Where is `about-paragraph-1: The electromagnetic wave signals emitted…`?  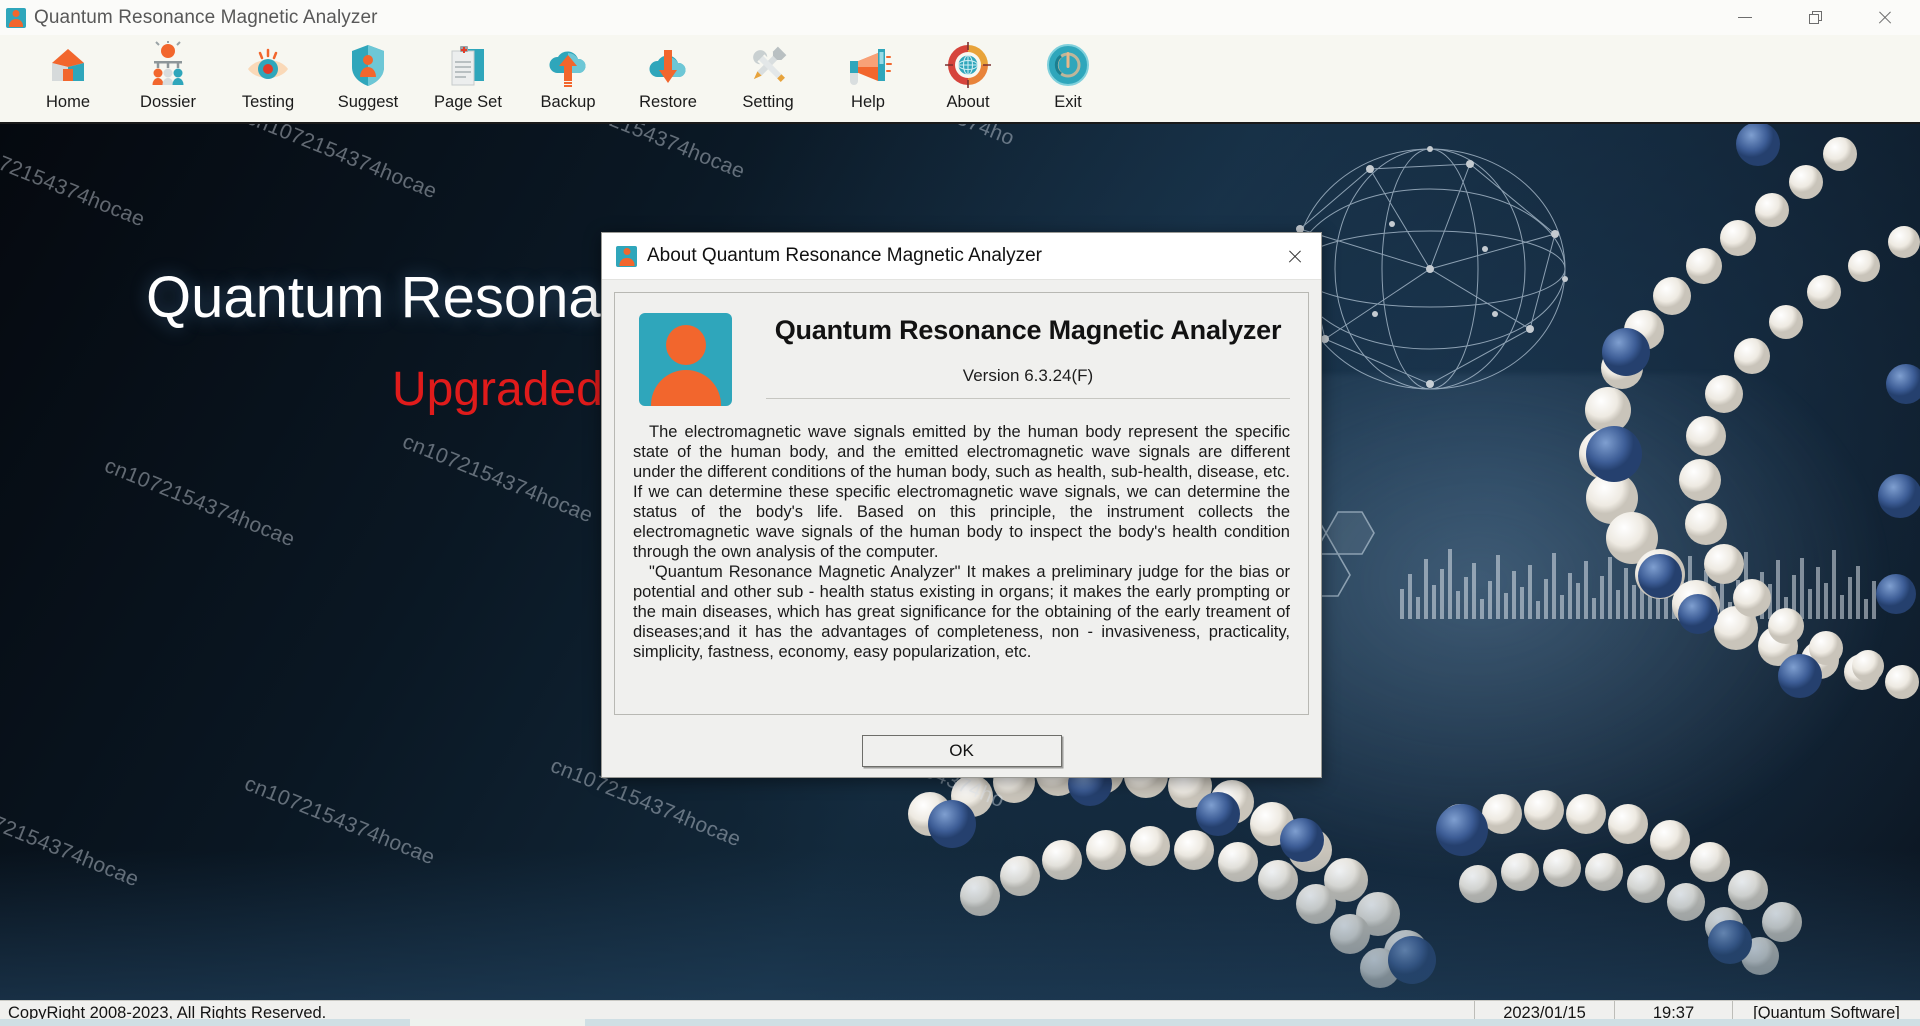
about-paragraph-1: The electromagnetic wave signals emitted… is located at coordinates (961, 492).